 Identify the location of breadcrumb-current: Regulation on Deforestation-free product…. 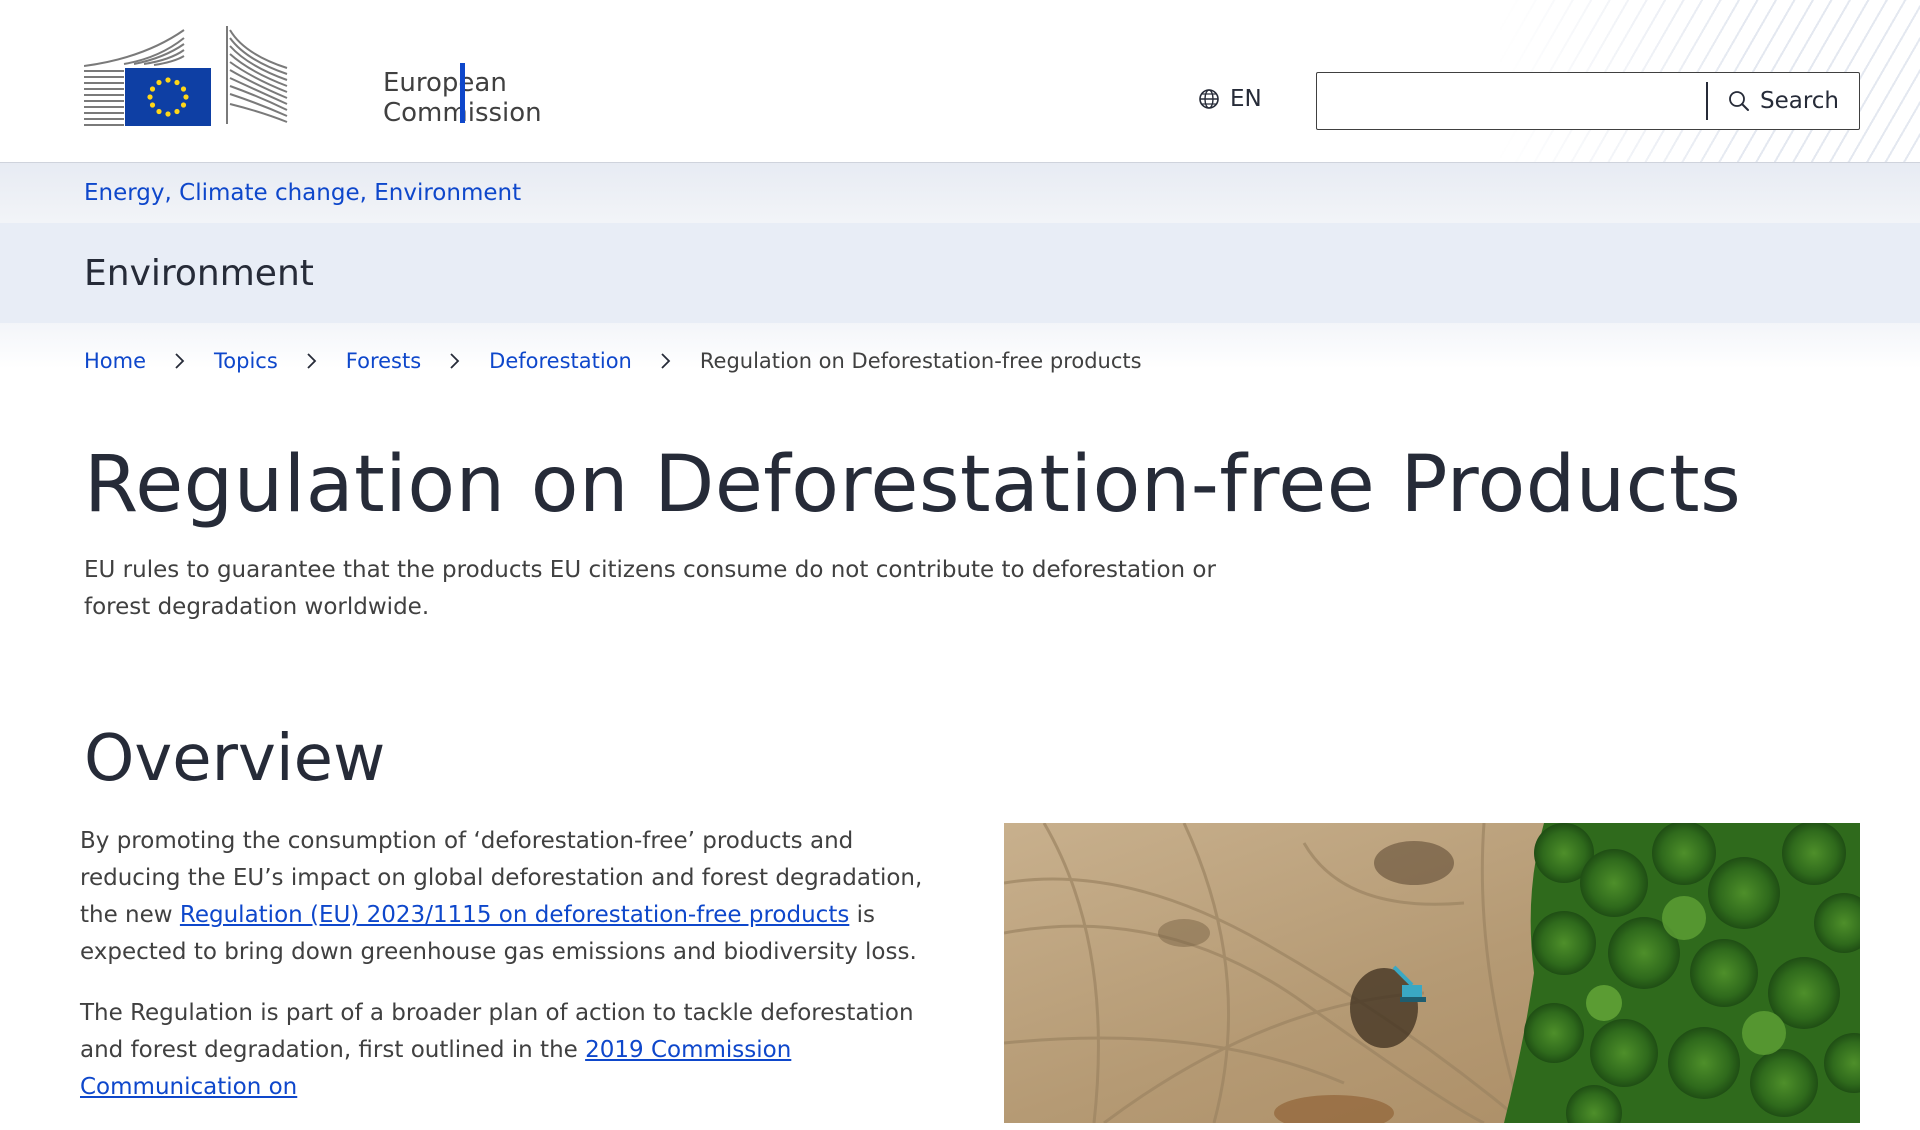
(920, 361).